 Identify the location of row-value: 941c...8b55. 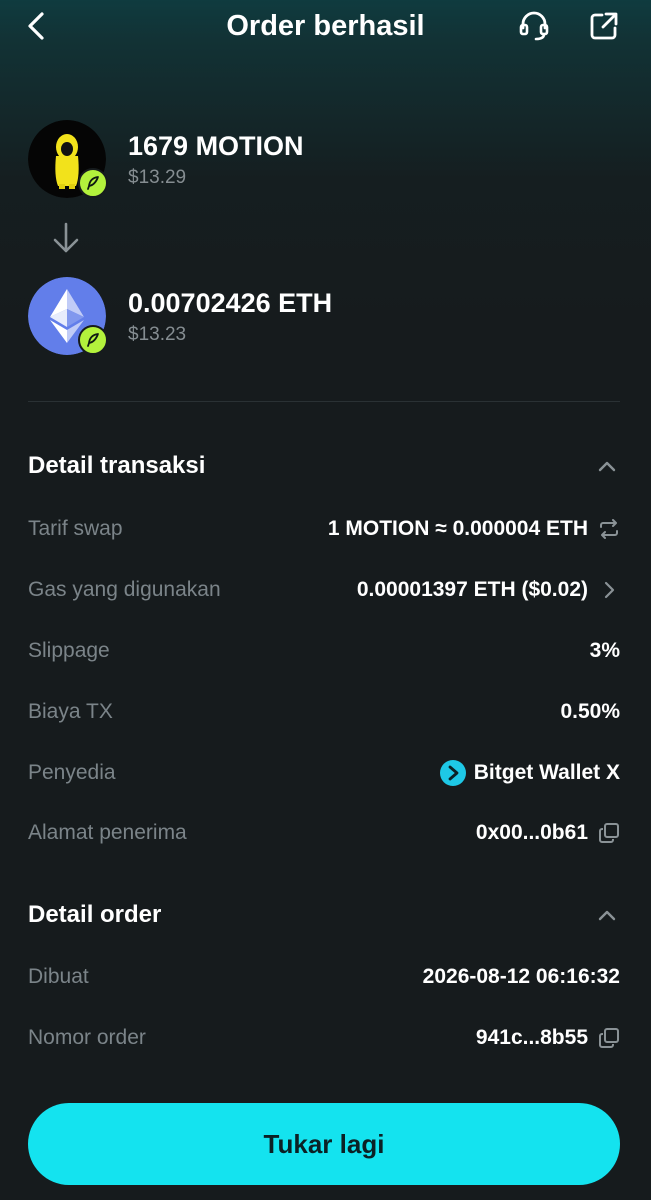
(548, 1038).